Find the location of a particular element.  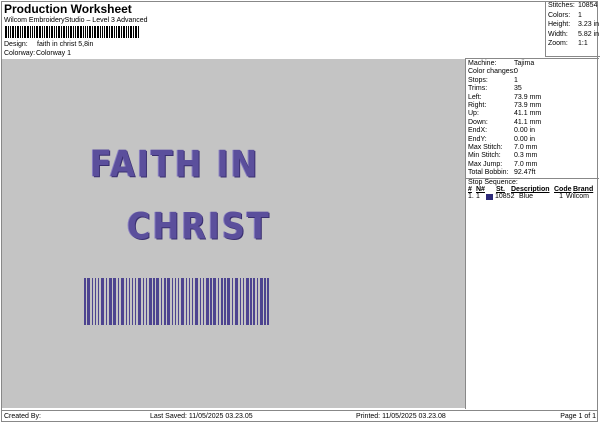

row-code: 1 is located at coordinates (561, 197).